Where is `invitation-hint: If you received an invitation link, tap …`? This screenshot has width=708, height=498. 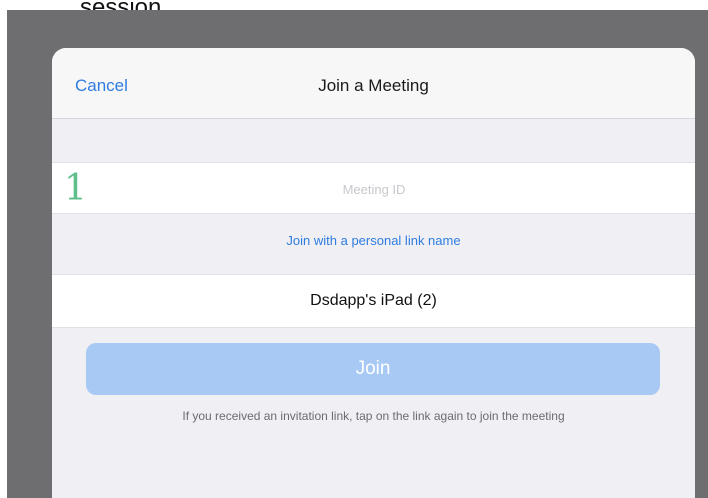 invitation-hint: If you received an invitation link, tap … is located at coordinates (373, 416).